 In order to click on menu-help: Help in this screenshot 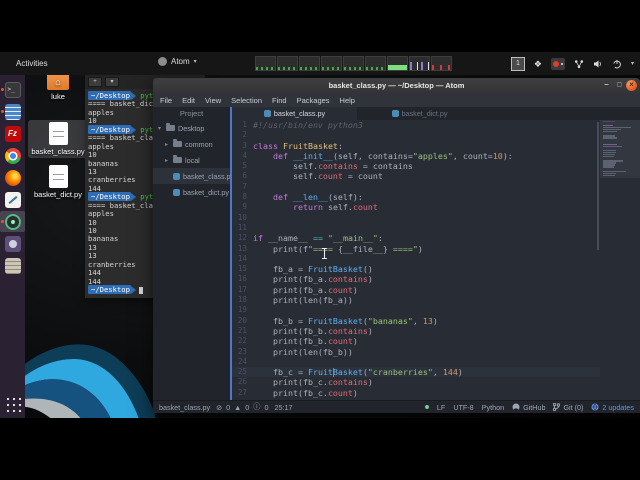, I will do `click(347, 100)`.